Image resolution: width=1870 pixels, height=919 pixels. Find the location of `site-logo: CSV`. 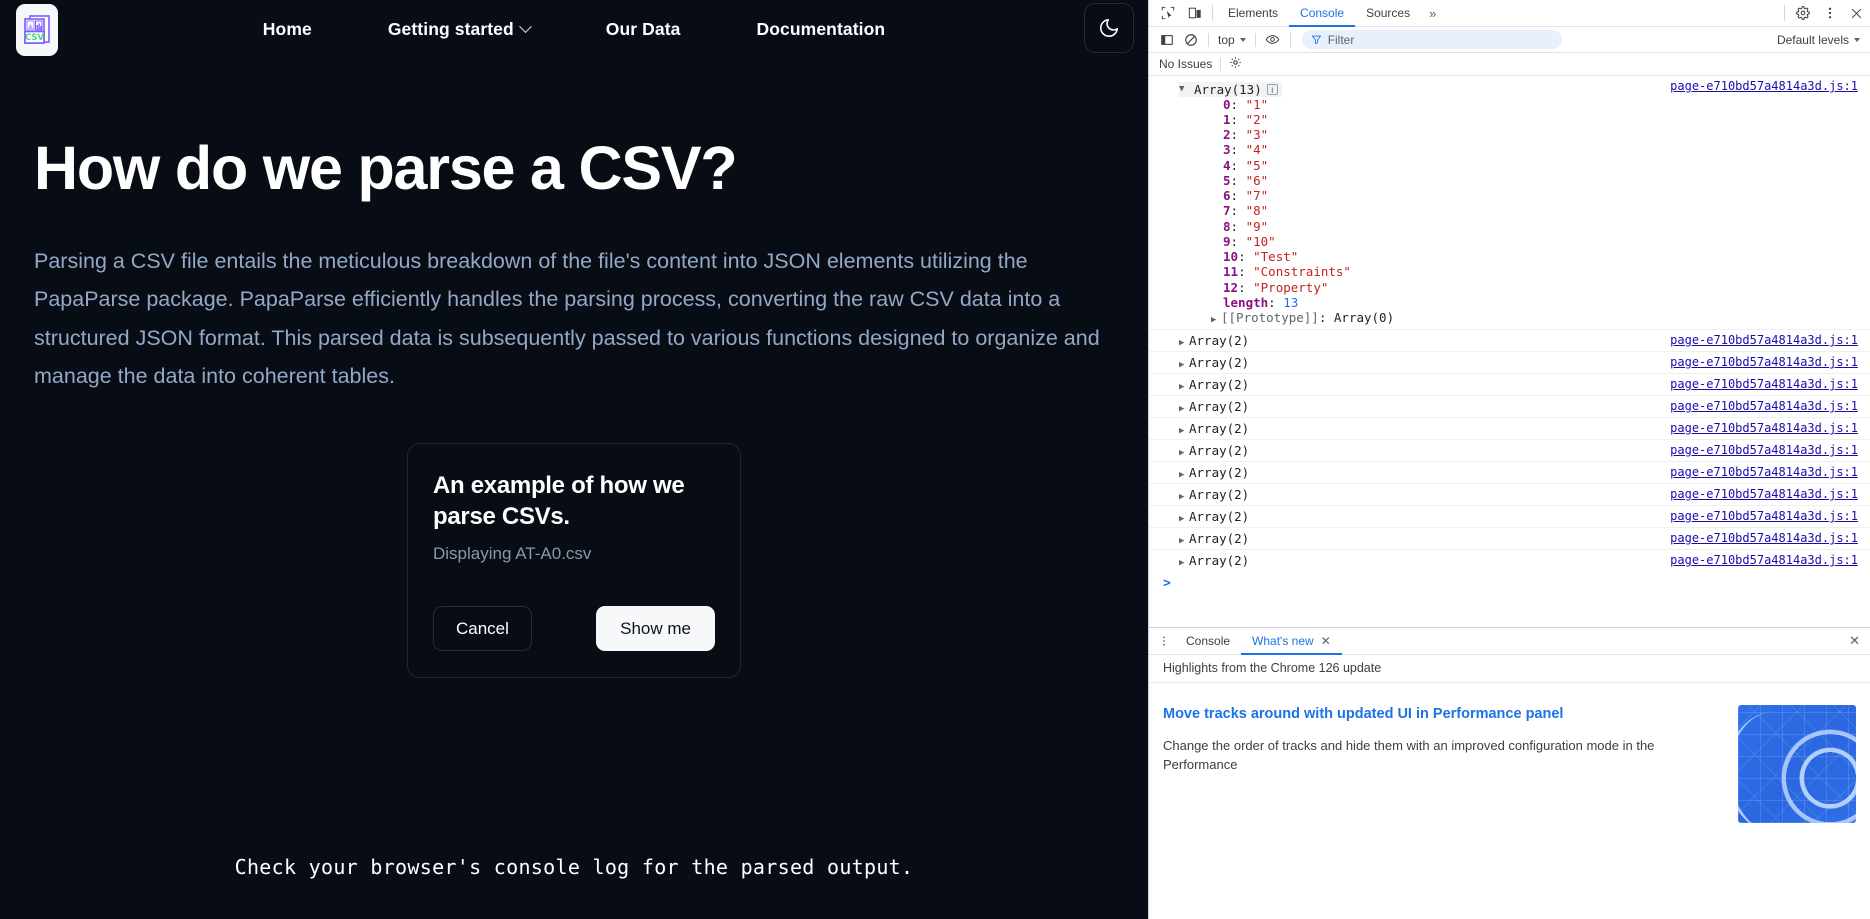

site-logo: CSV is located at coordinates (37, 30).